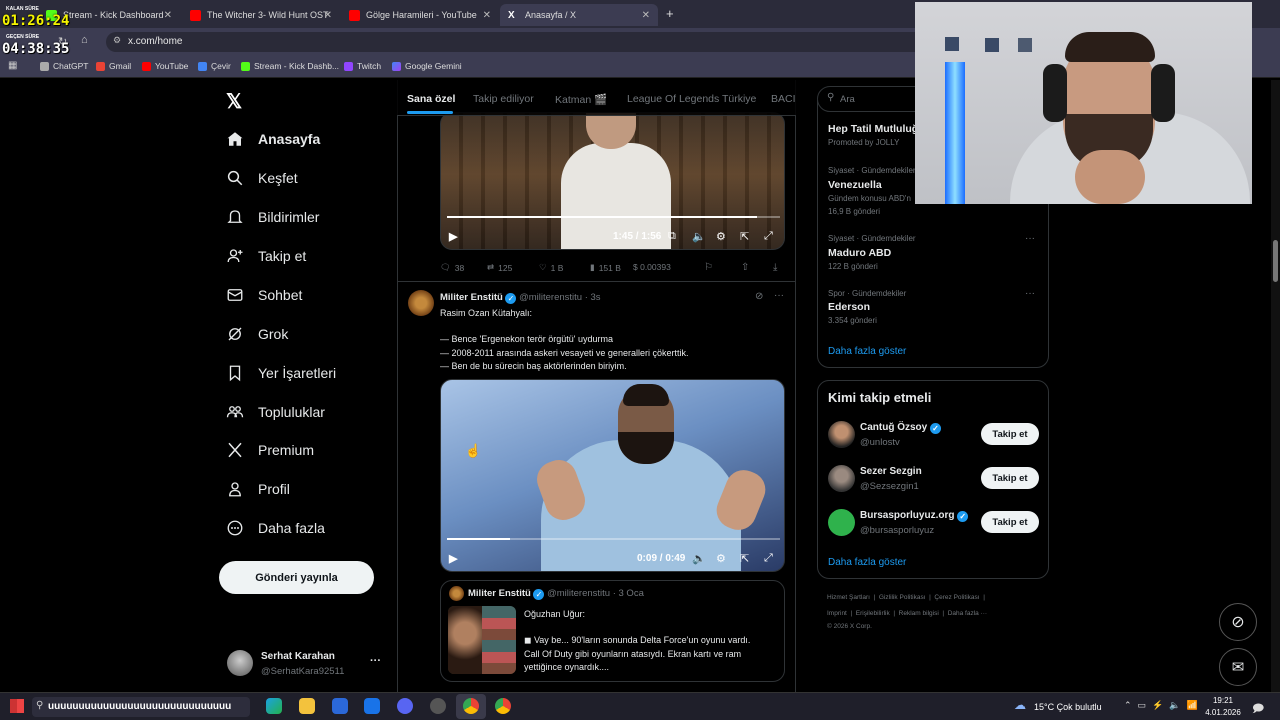  What do you see at coordinates (516, 42) in the screenshot?
I see `url-field: ⚙ x.com/home` at bounding box center [516, 42].